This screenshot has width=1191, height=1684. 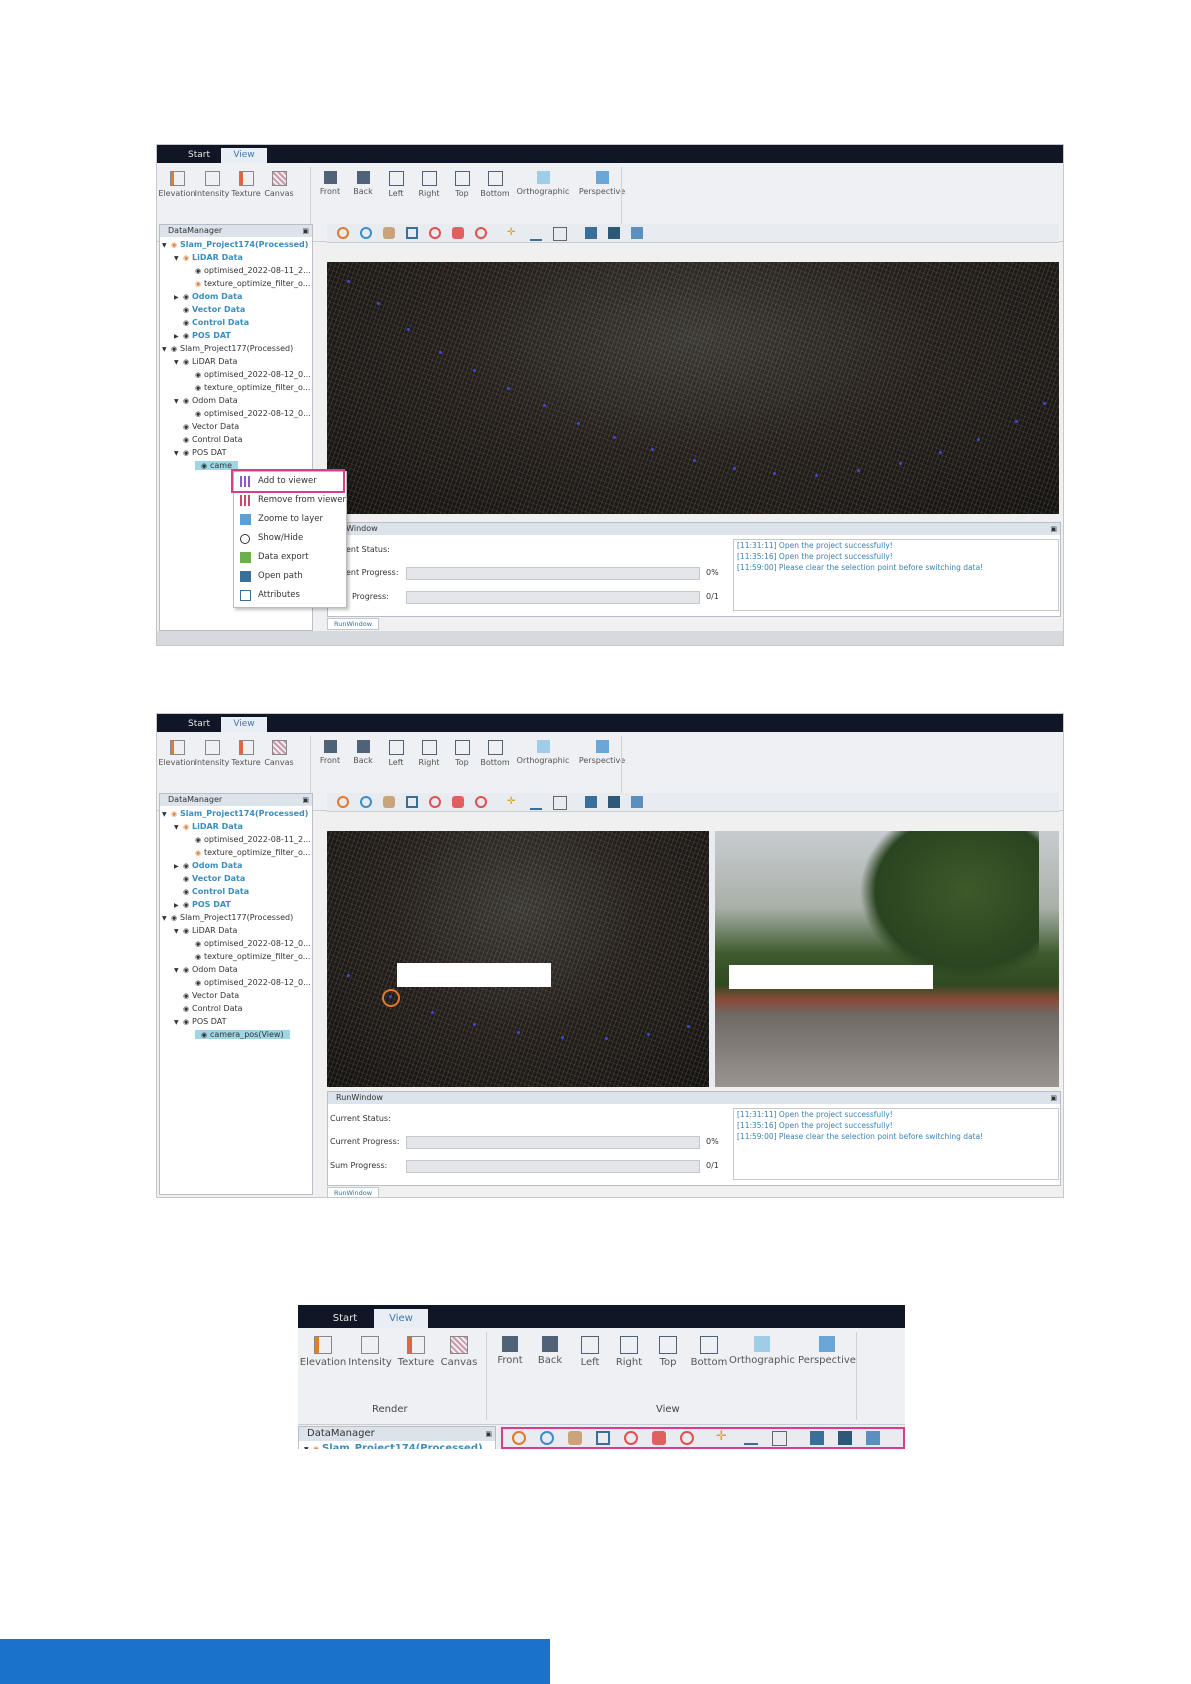 I want to click on paint-icon, so click(x=591, y=233).